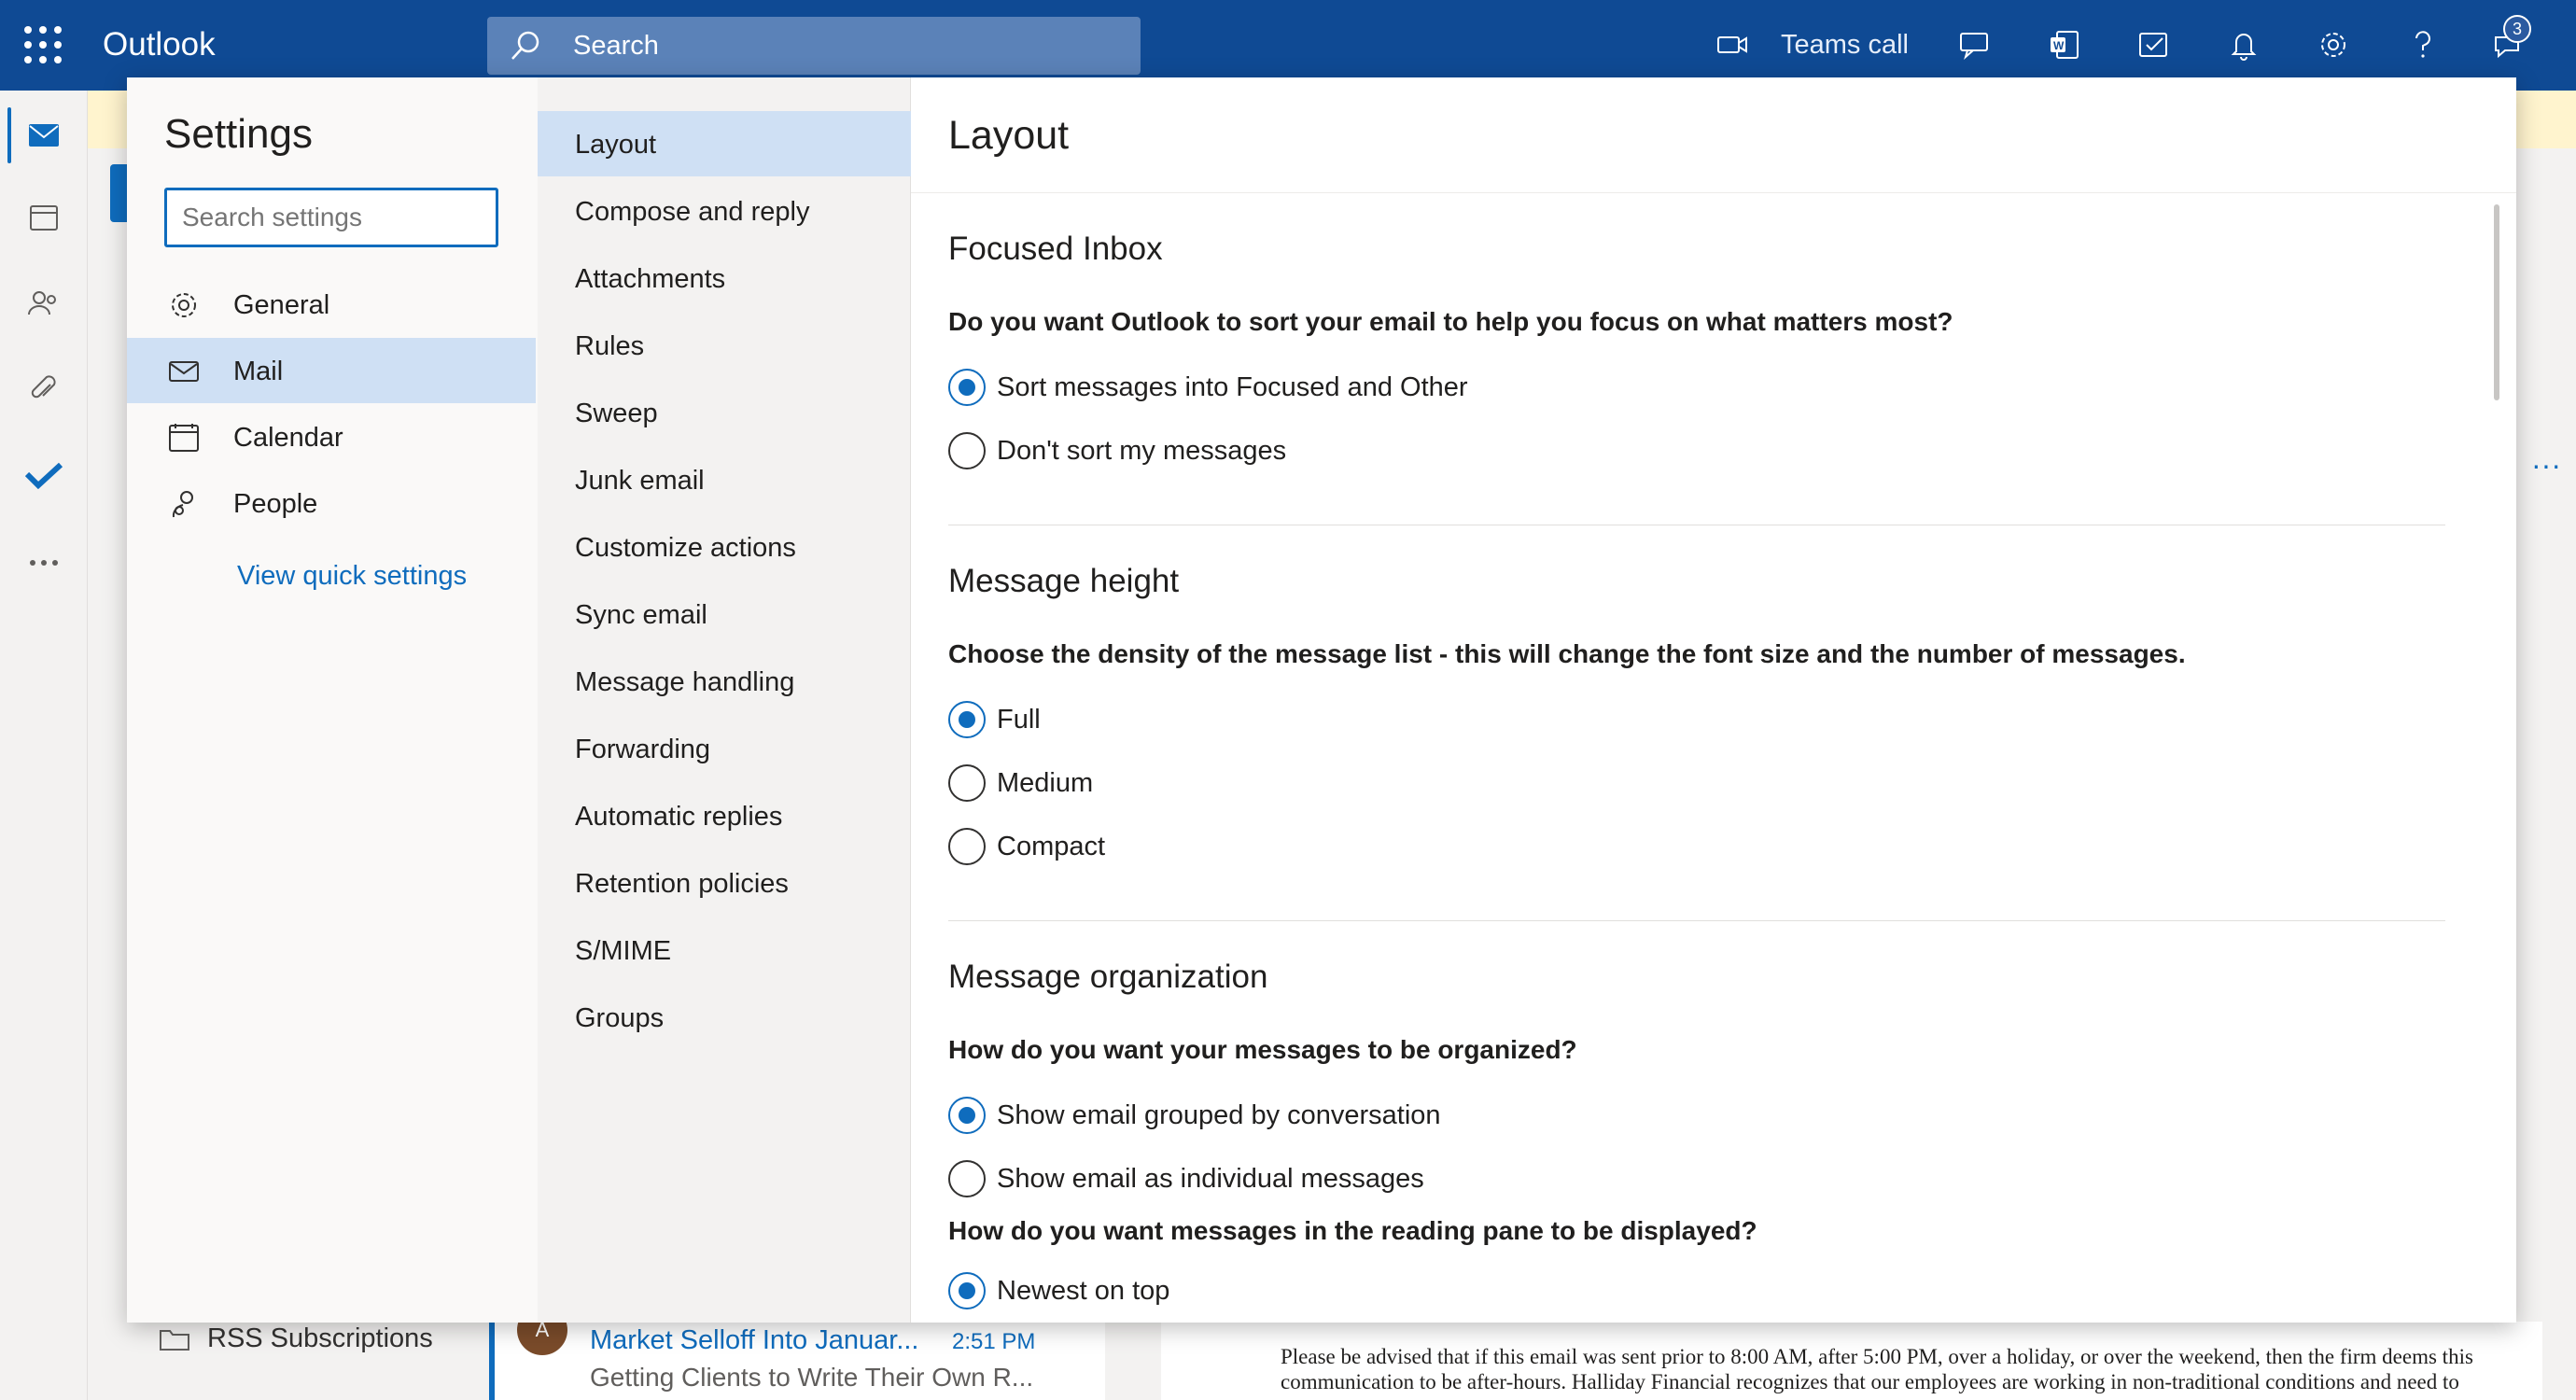  I want to click on subcategory-junk-email: Junk email, so click(724, 479).